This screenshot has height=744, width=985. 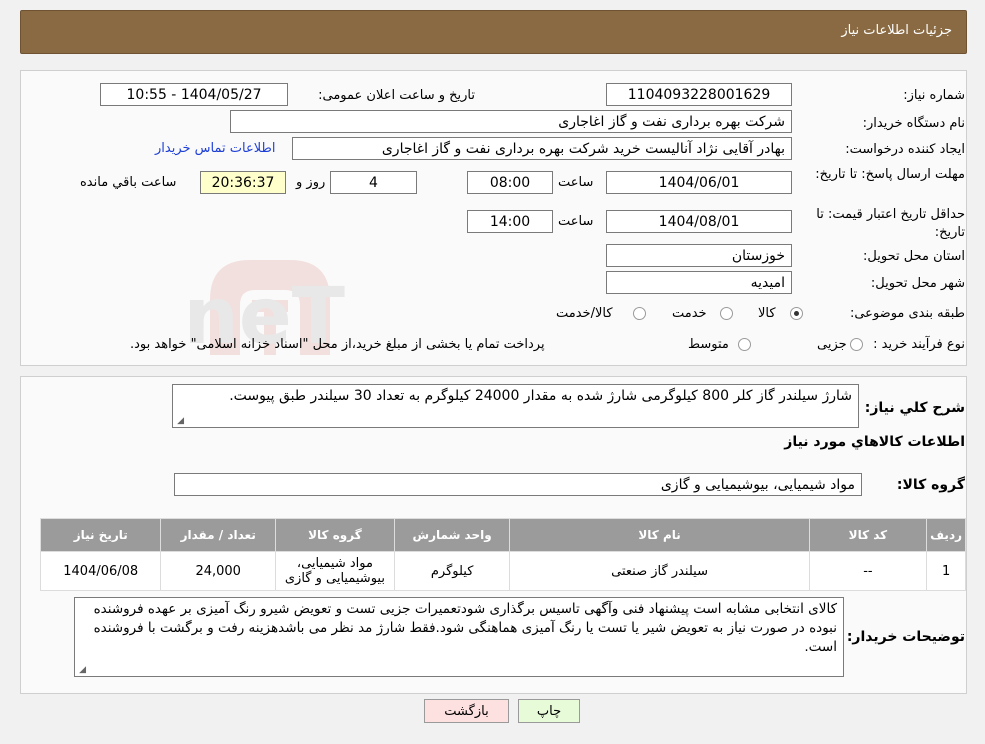 What do you see at coordinates (919, 344) in the screenshot?
I see `purchase-process-label: نوع فرآیند خرید :` at bounding box center [919, 344].